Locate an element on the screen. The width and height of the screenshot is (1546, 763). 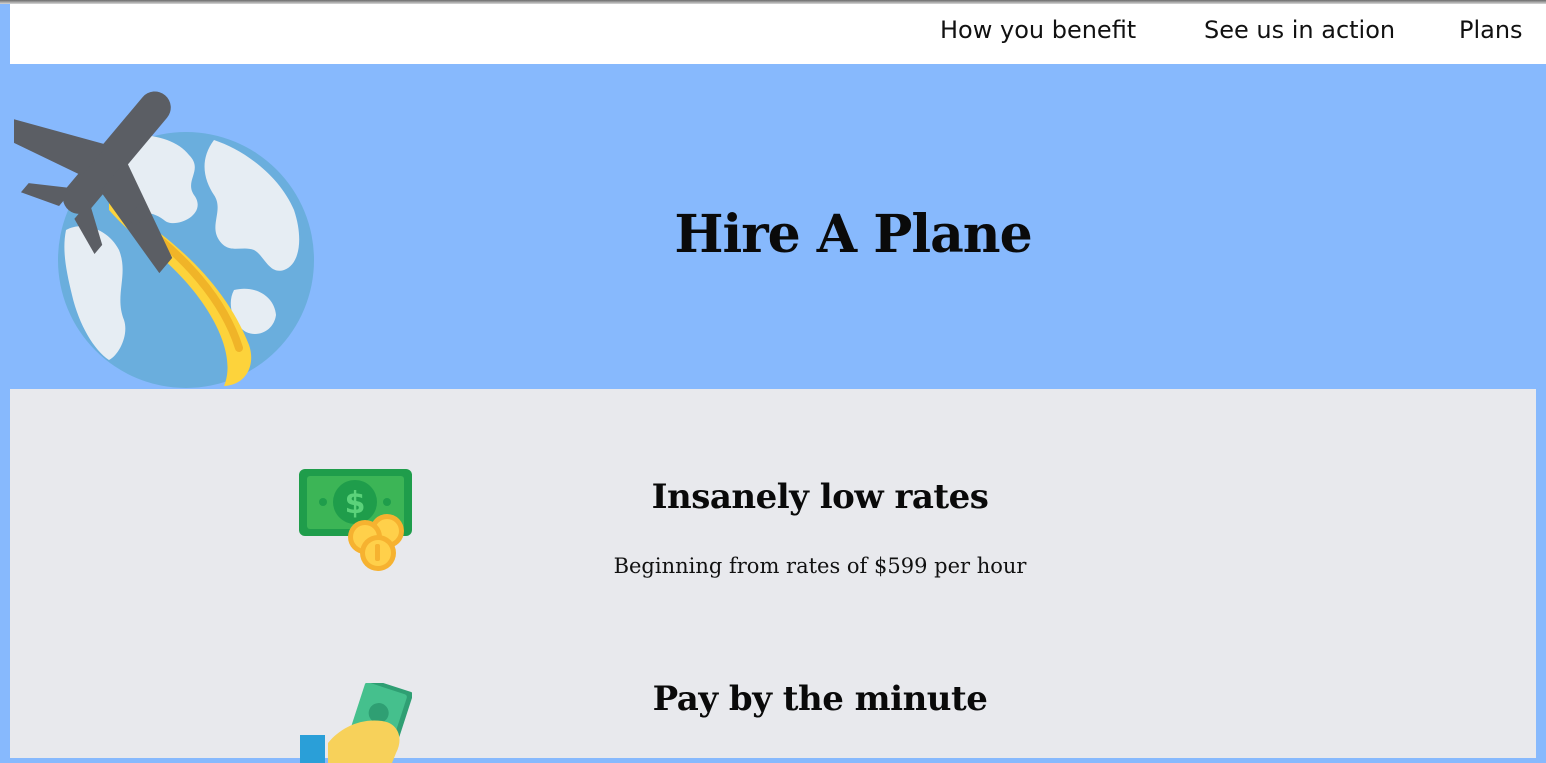
top-navbar: How you benefit See us in action Plans is located at coordinates (778, 34).